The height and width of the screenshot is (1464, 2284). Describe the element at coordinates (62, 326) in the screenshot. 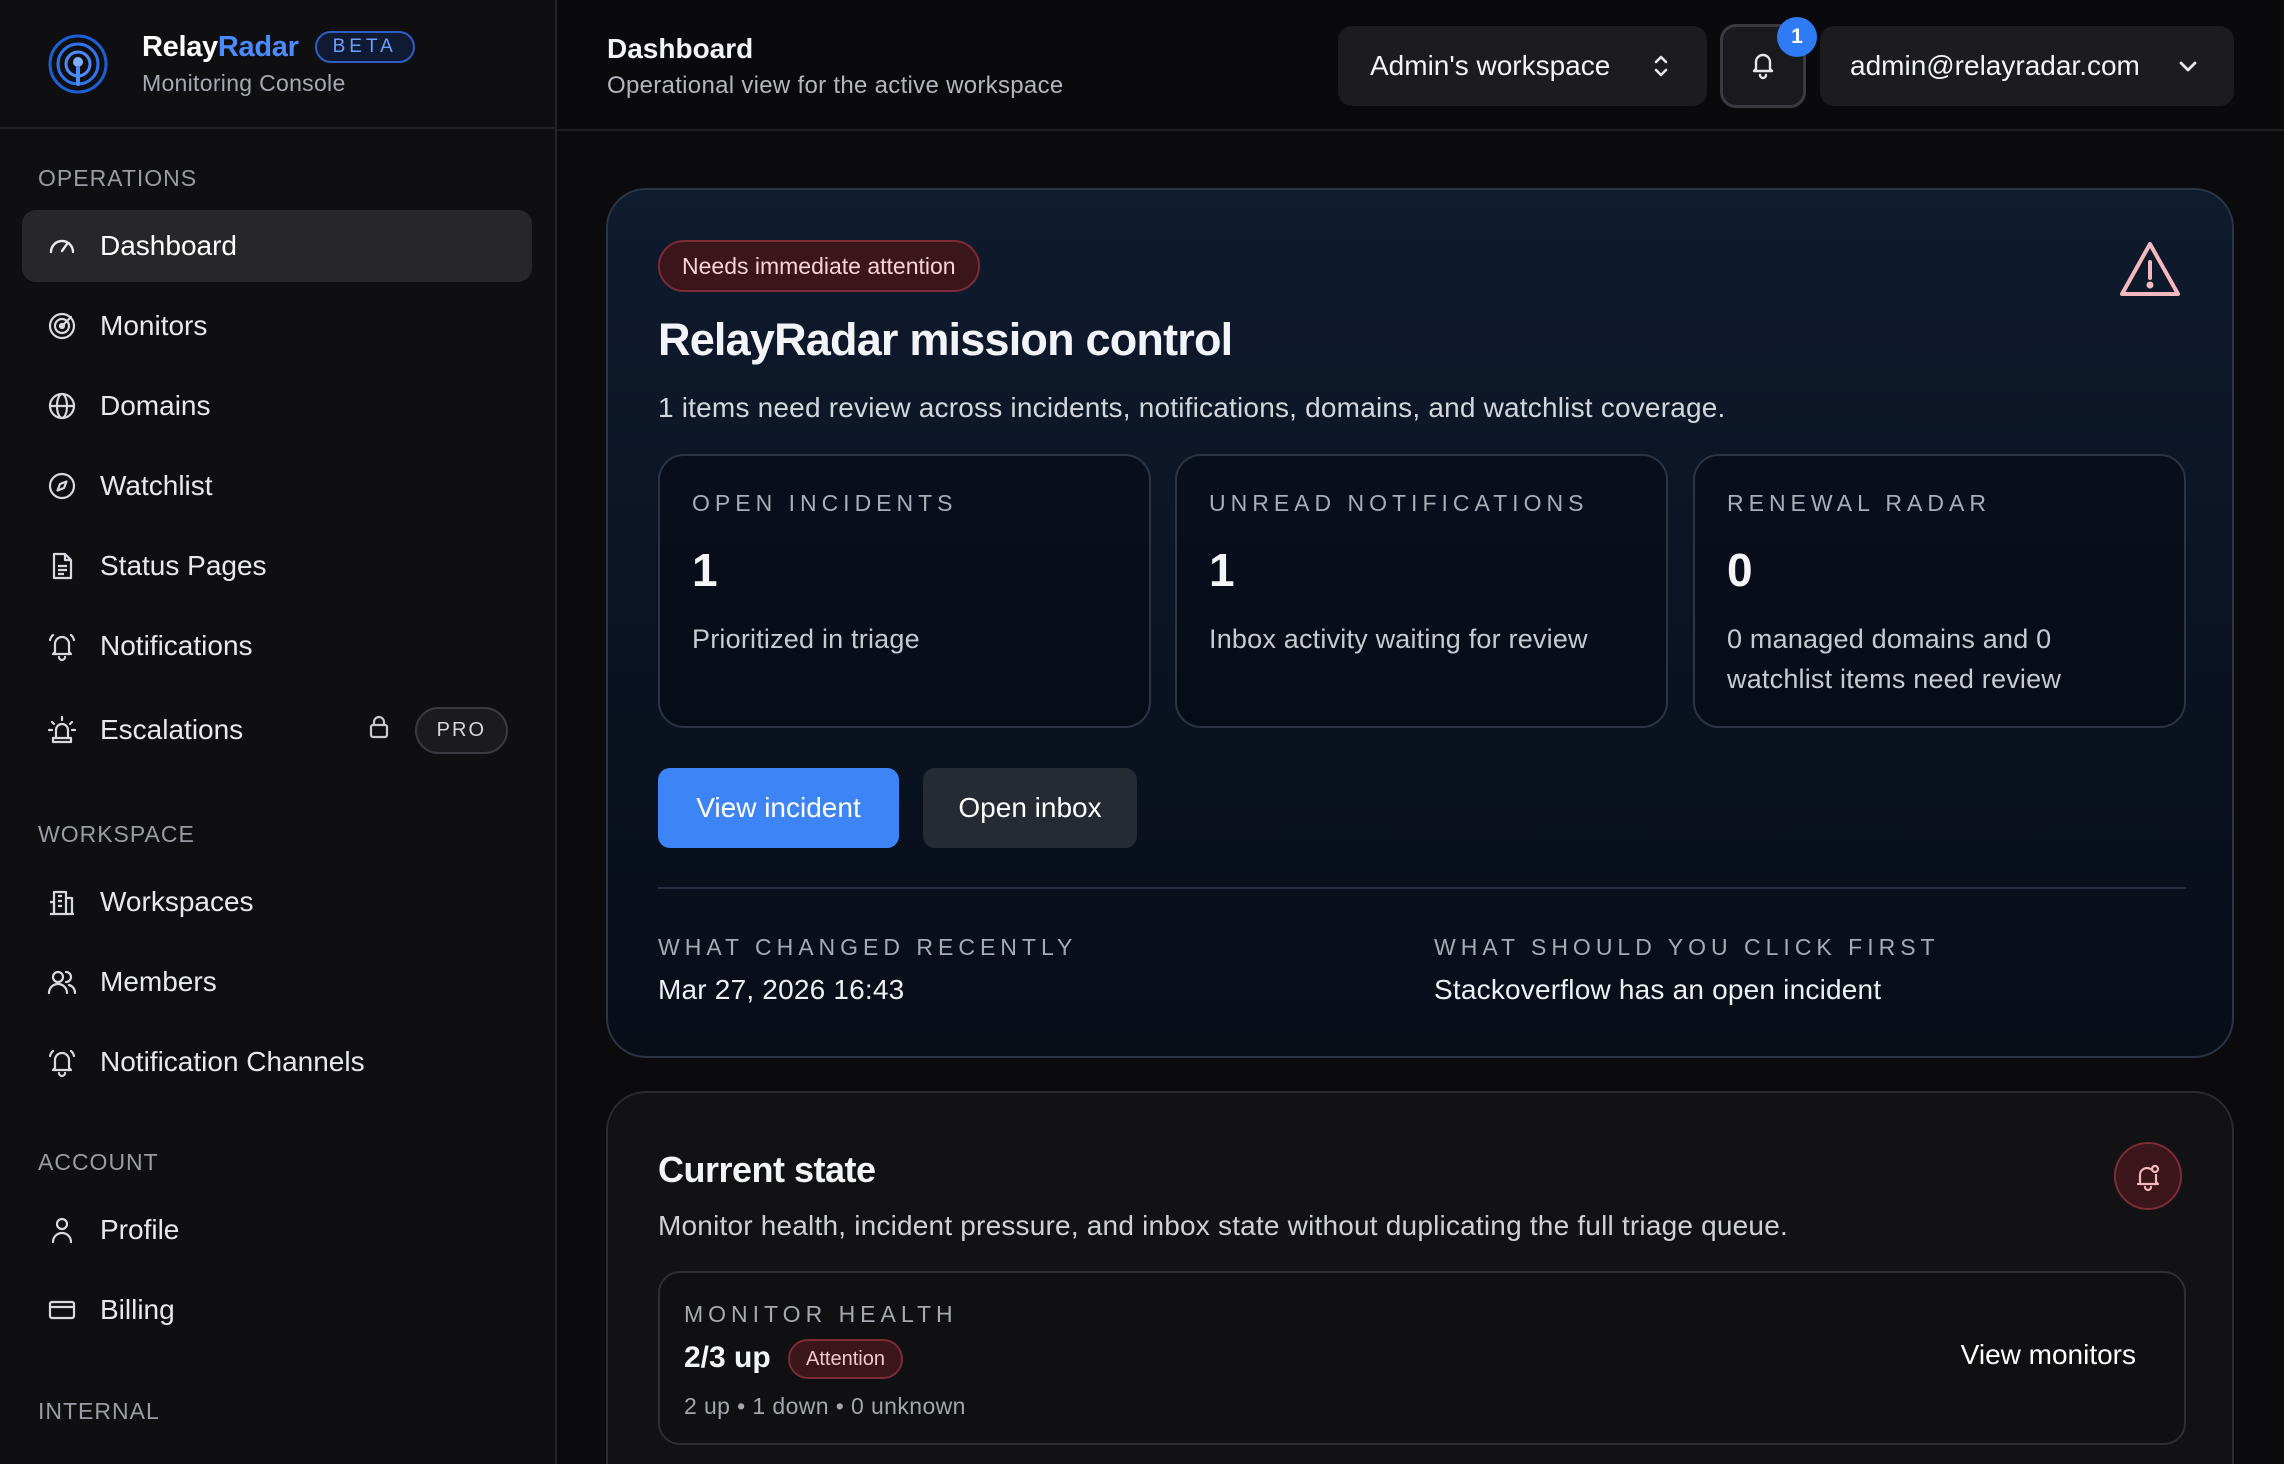

I see `radar-icon` at that location.